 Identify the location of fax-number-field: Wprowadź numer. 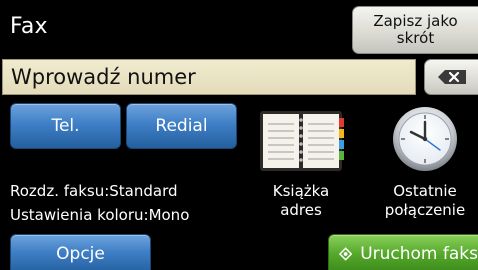
(209, 77).